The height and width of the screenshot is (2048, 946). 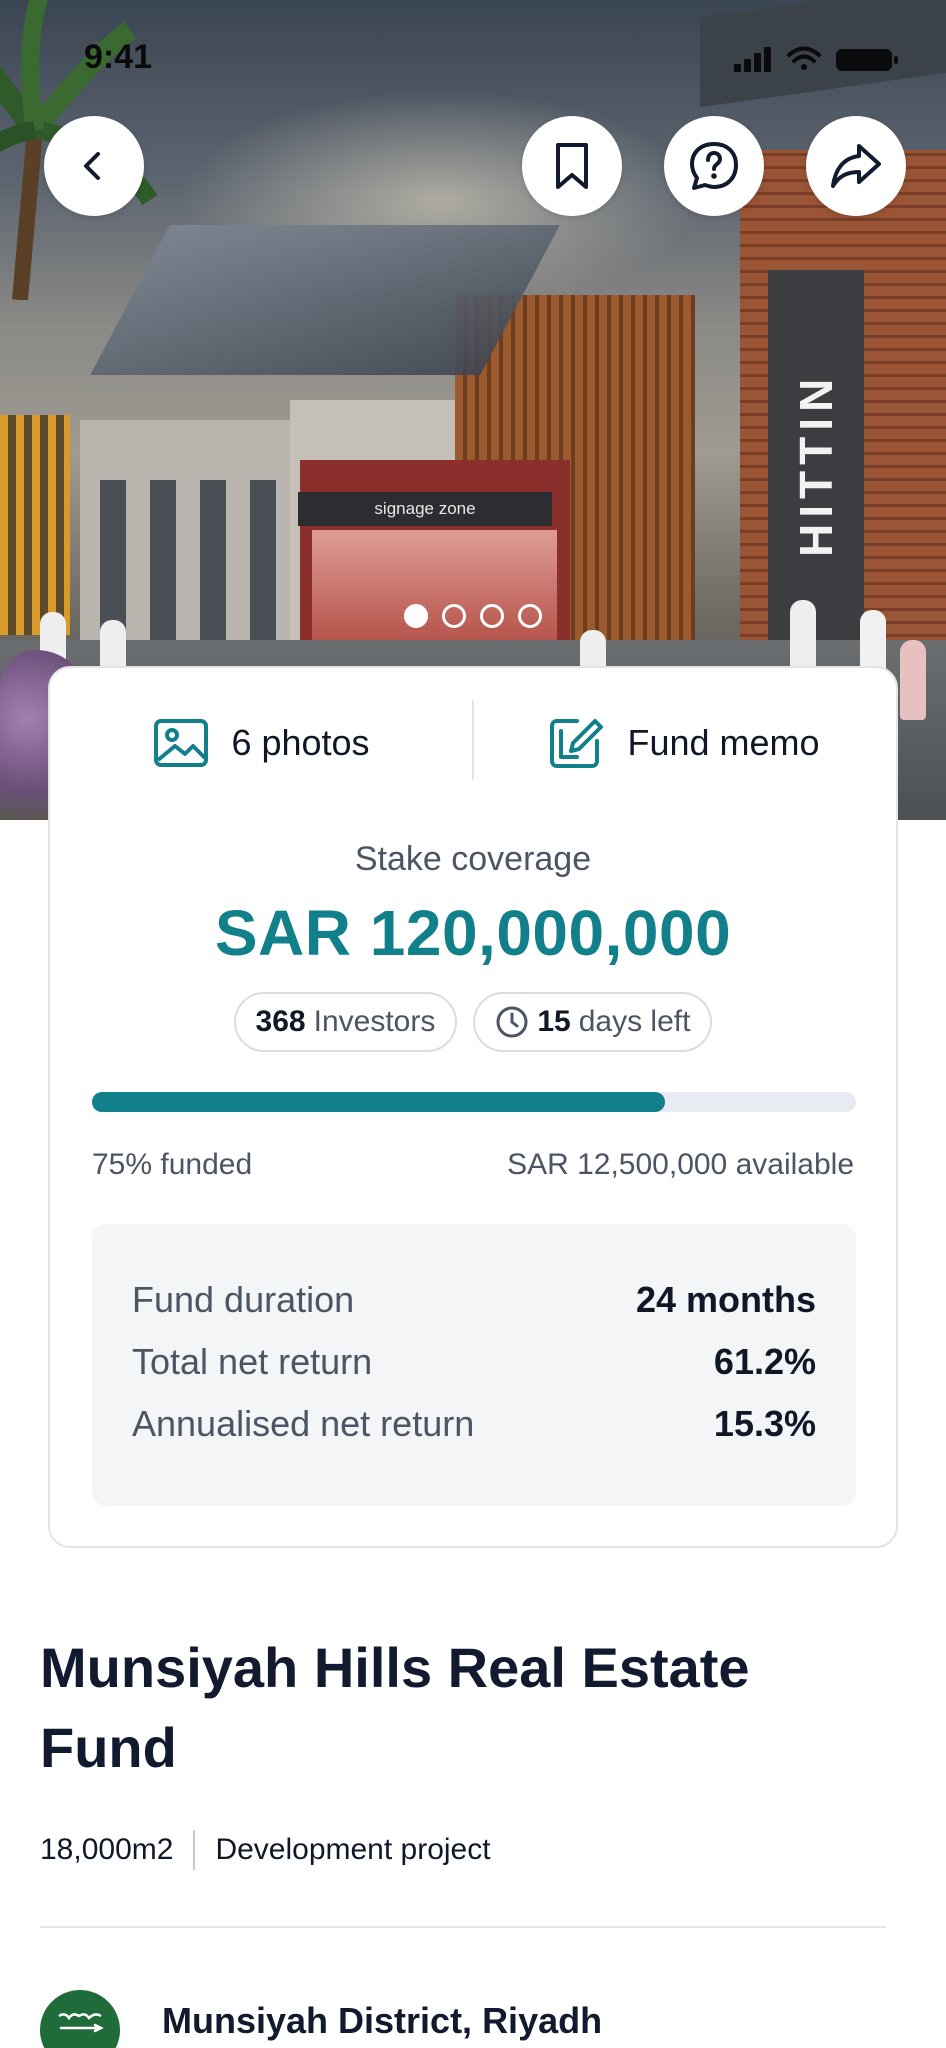 I want to click on yellow-pillars, so click(x=35, y=525).